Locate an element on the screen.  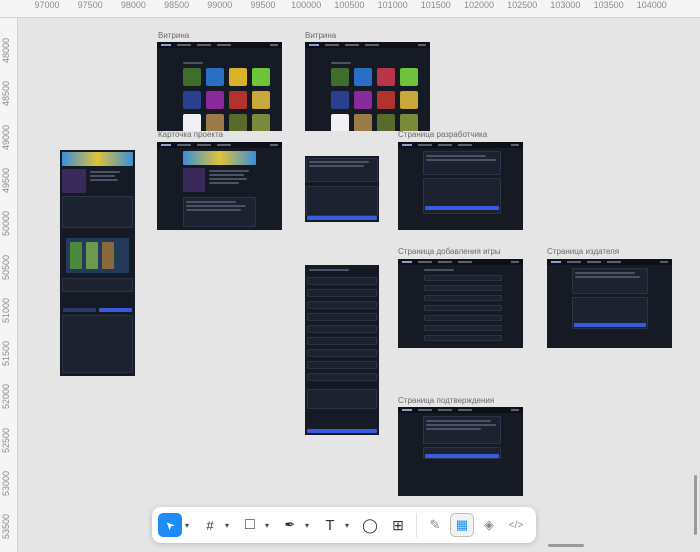
frame-label-add-game-page: Страница добавления игры is located at coordinates (449, 251).